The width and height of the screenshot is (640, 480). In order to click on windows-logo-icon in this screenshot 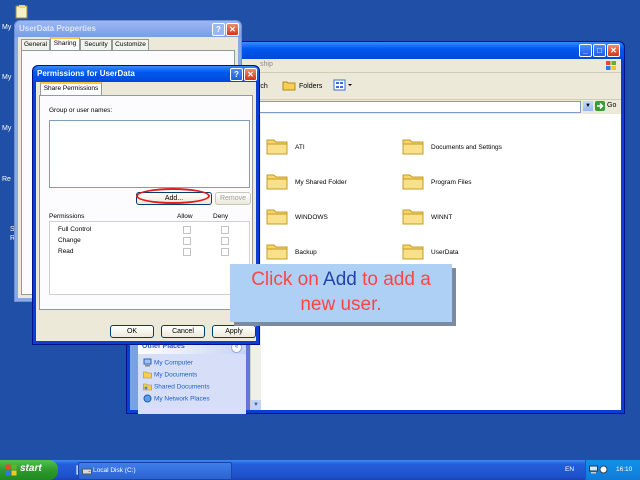, I will do `click(611, 65)`.